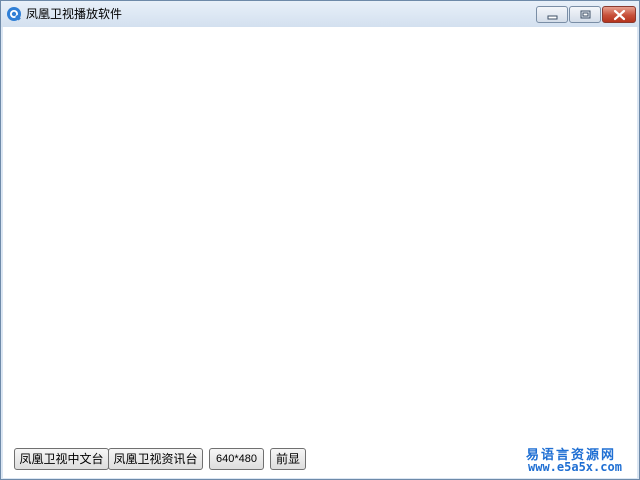  Describe the element at coordinates (155, 459) in the screenshot. I see `info-channel-button: 凤凰卫视资讯台` at that location.